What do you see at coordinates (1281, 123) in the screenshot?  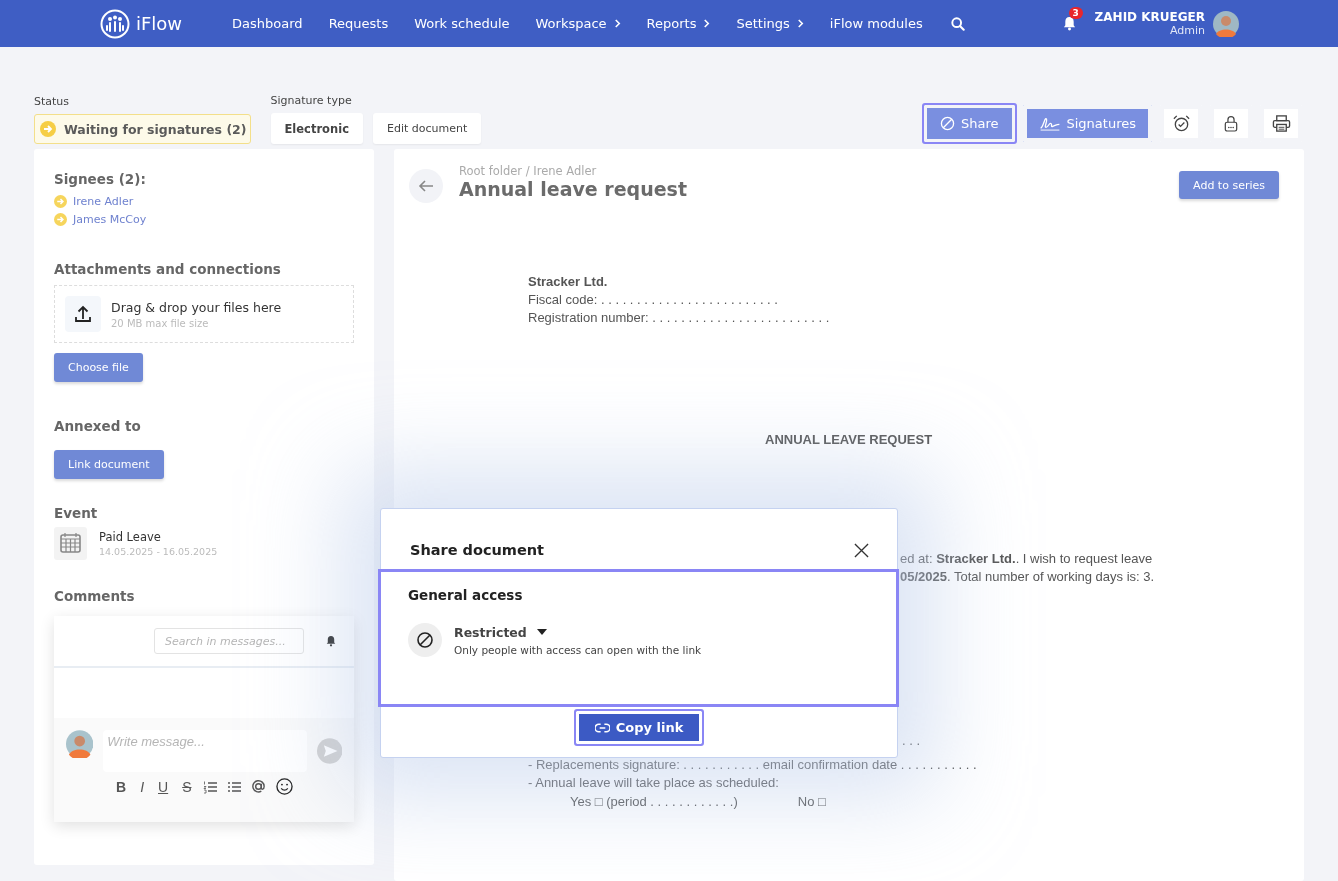 I see `printer-icon` at bounding box center [1281, 123].